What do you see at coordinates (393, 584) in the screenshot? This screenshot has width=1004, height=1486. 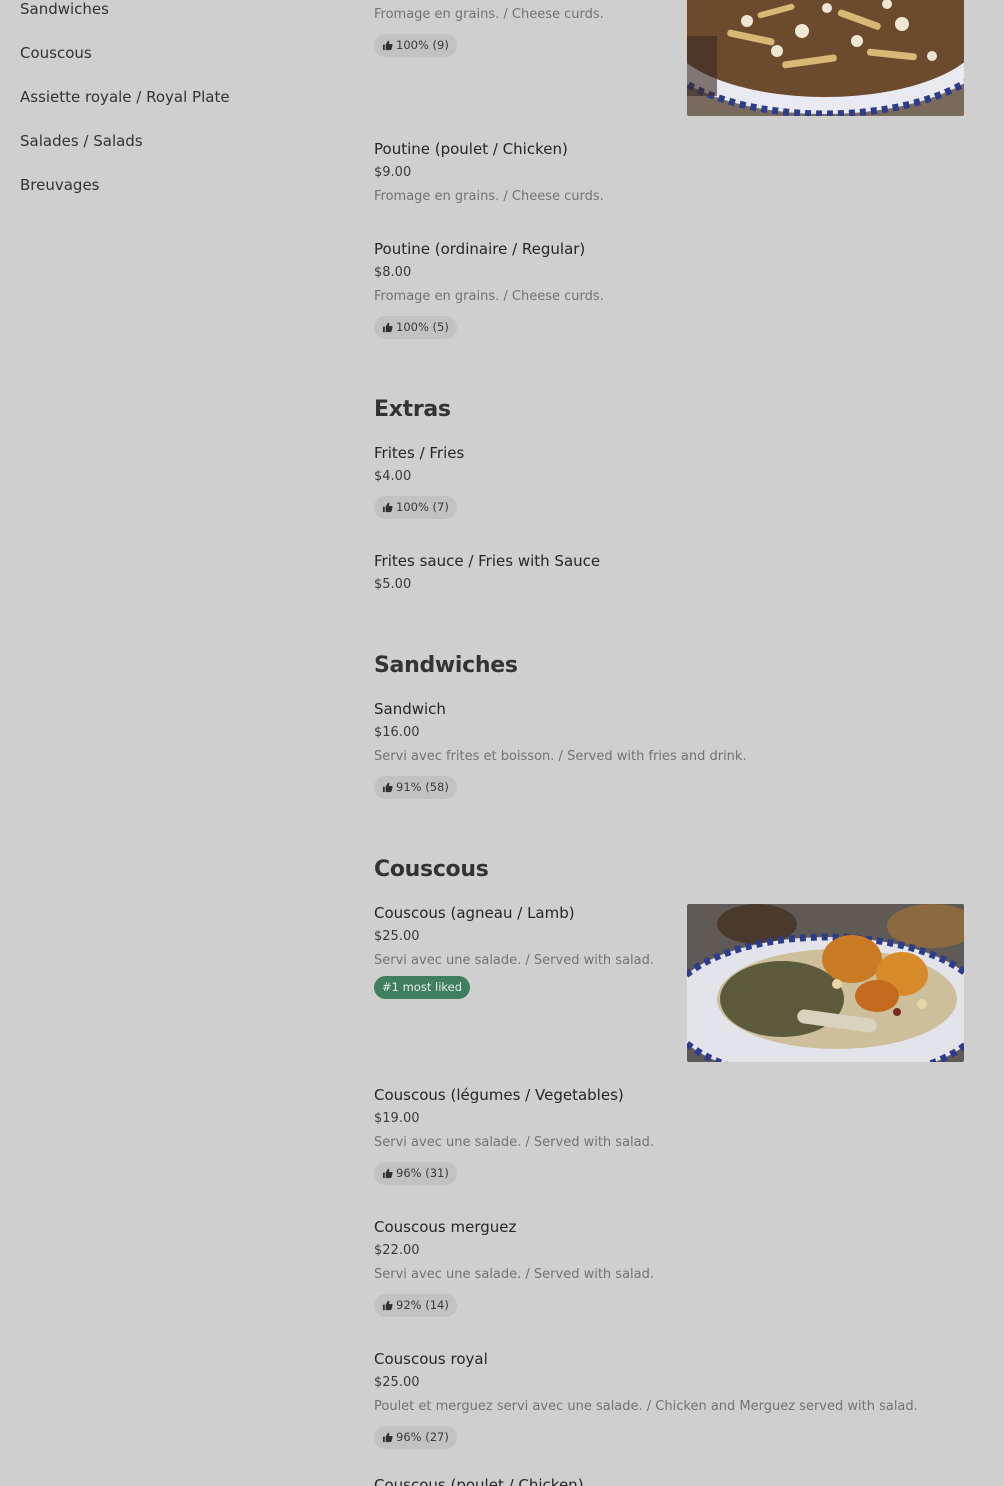 I see `menu-item-price: $5.00` at bounding box center [393, 584].